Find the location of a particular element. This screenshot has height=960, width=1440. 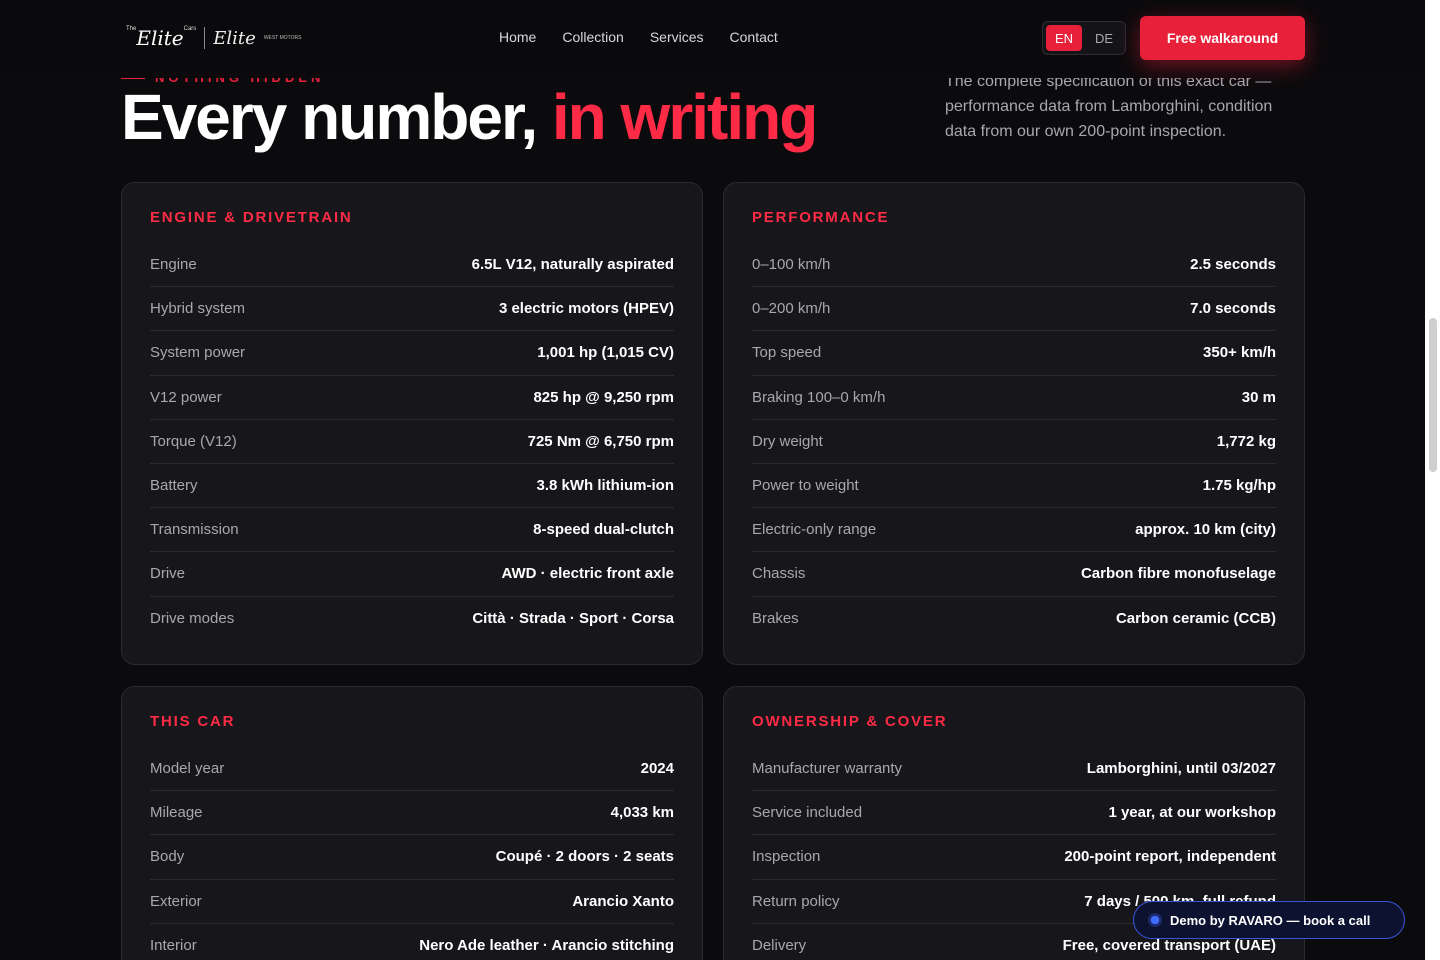

spec-value: Carbon ceramic (CCB) is located at coordinates (1195, 619).